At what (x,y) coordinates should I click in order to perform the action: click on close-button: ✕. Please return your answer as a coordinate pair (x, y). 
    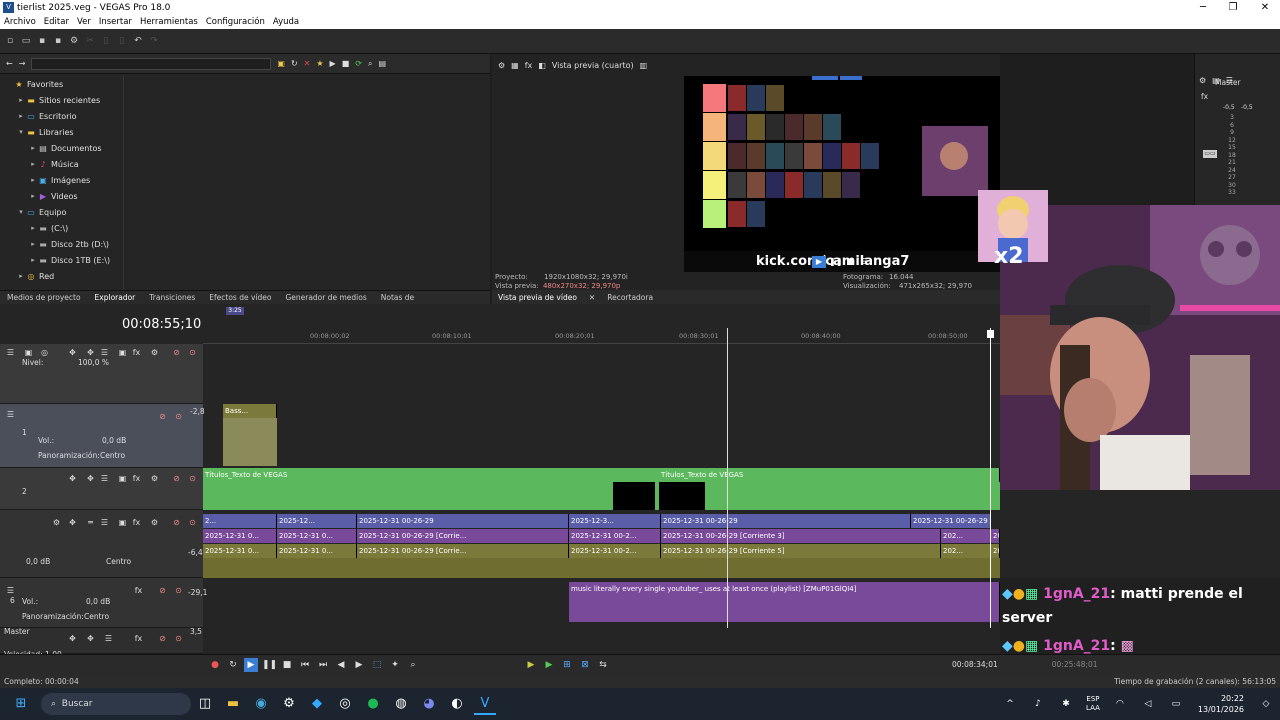
    Looking at the image, I should click on (1265, 7).